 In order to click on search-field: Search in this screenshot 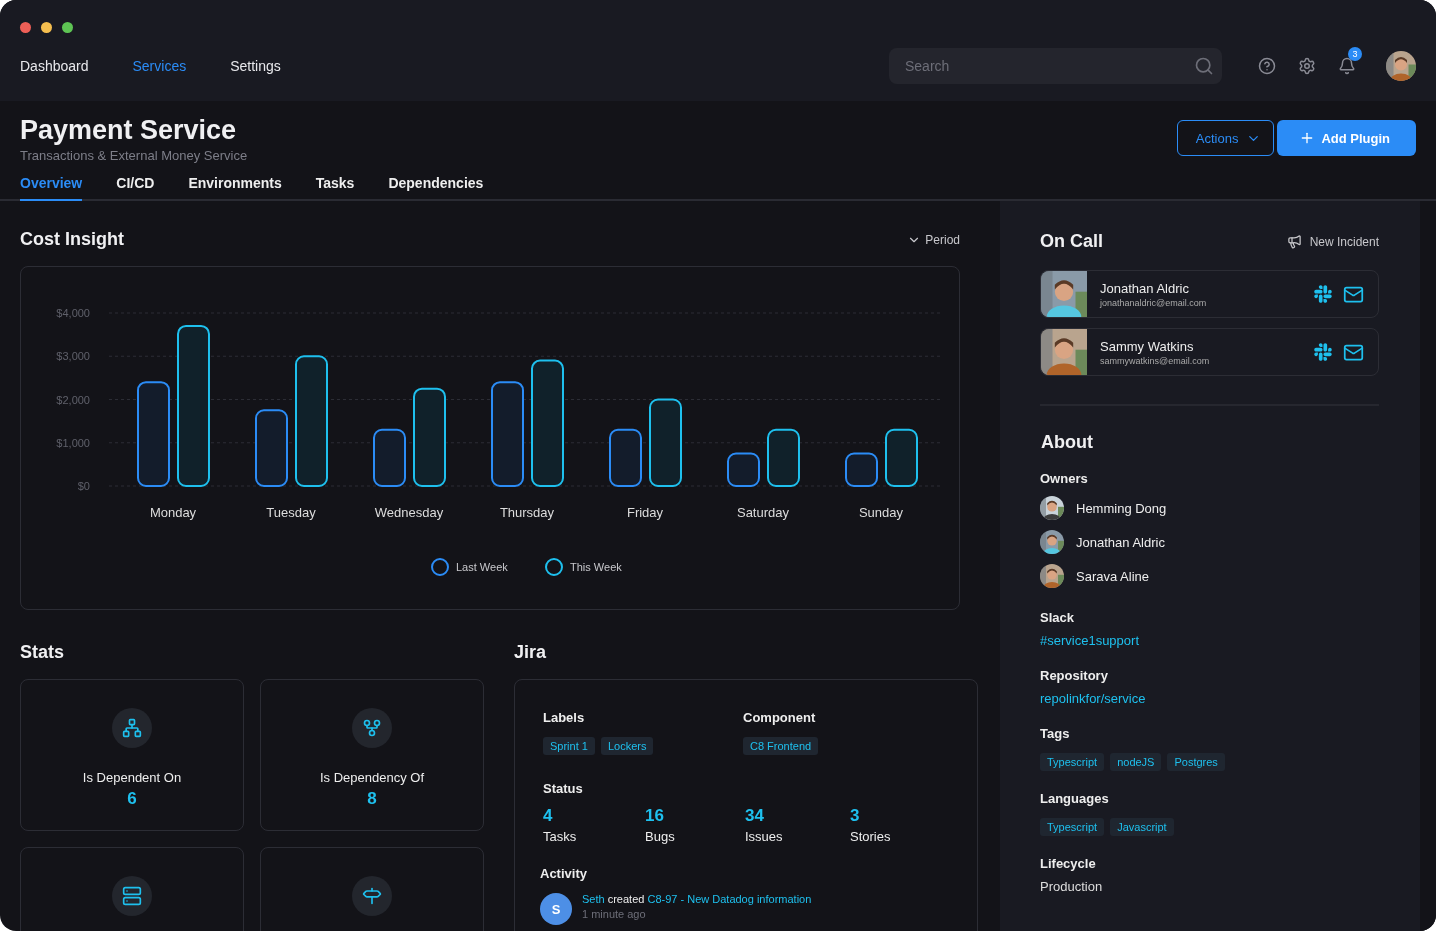, I will do `click(1055, 66)`.